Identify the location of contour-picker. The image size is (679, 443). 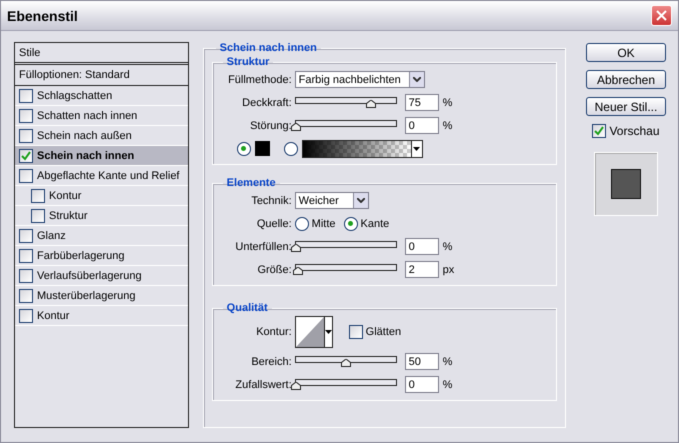
(313, 332).